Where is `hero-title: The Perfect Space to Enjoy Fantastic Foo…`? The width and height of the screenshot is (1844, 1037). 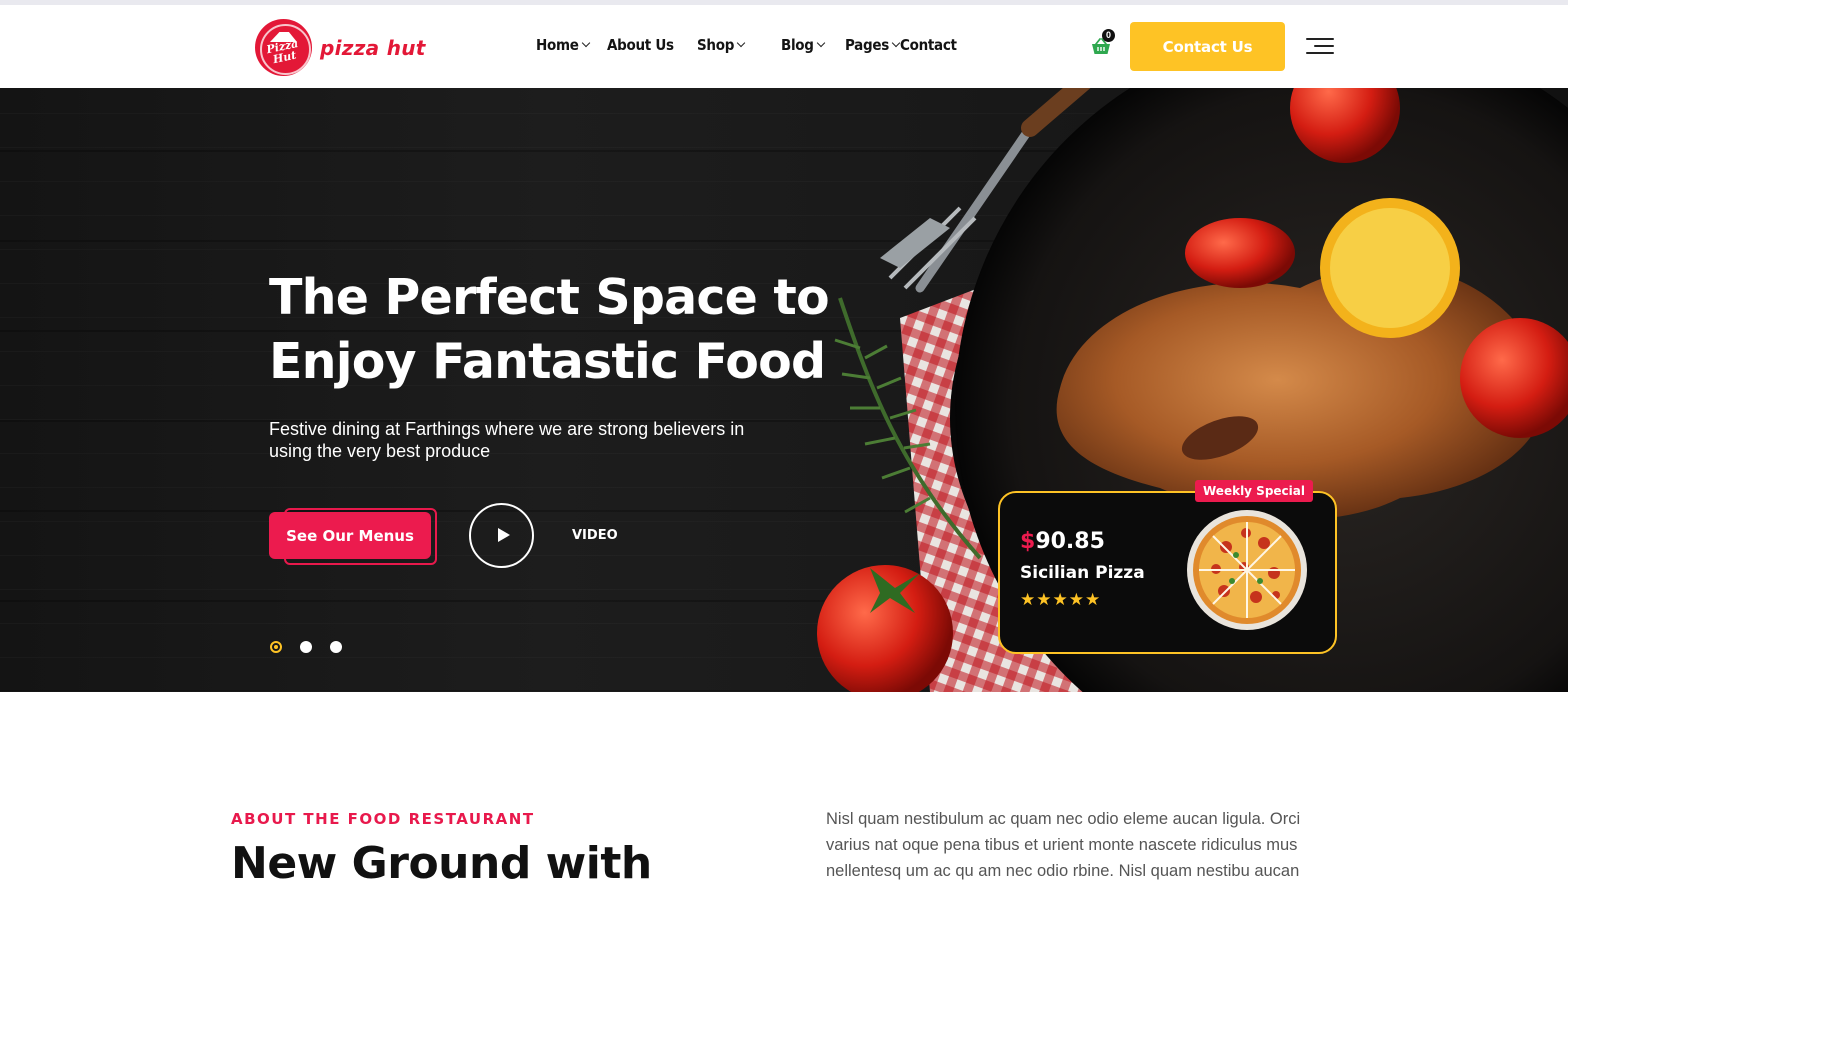 hero-title: The Perfect Space to Enjoy Fantastic Foo… is located at coordinates (569, 330).